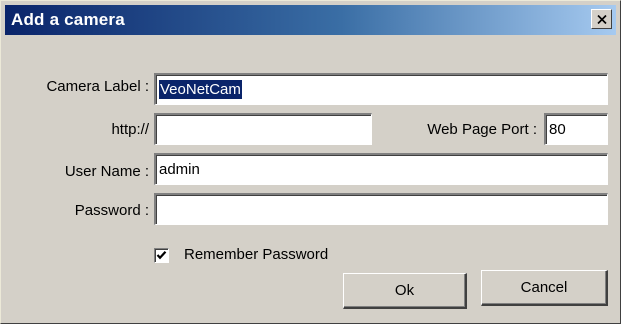  I want to click on ok-button: Ok, so click(405, 291).